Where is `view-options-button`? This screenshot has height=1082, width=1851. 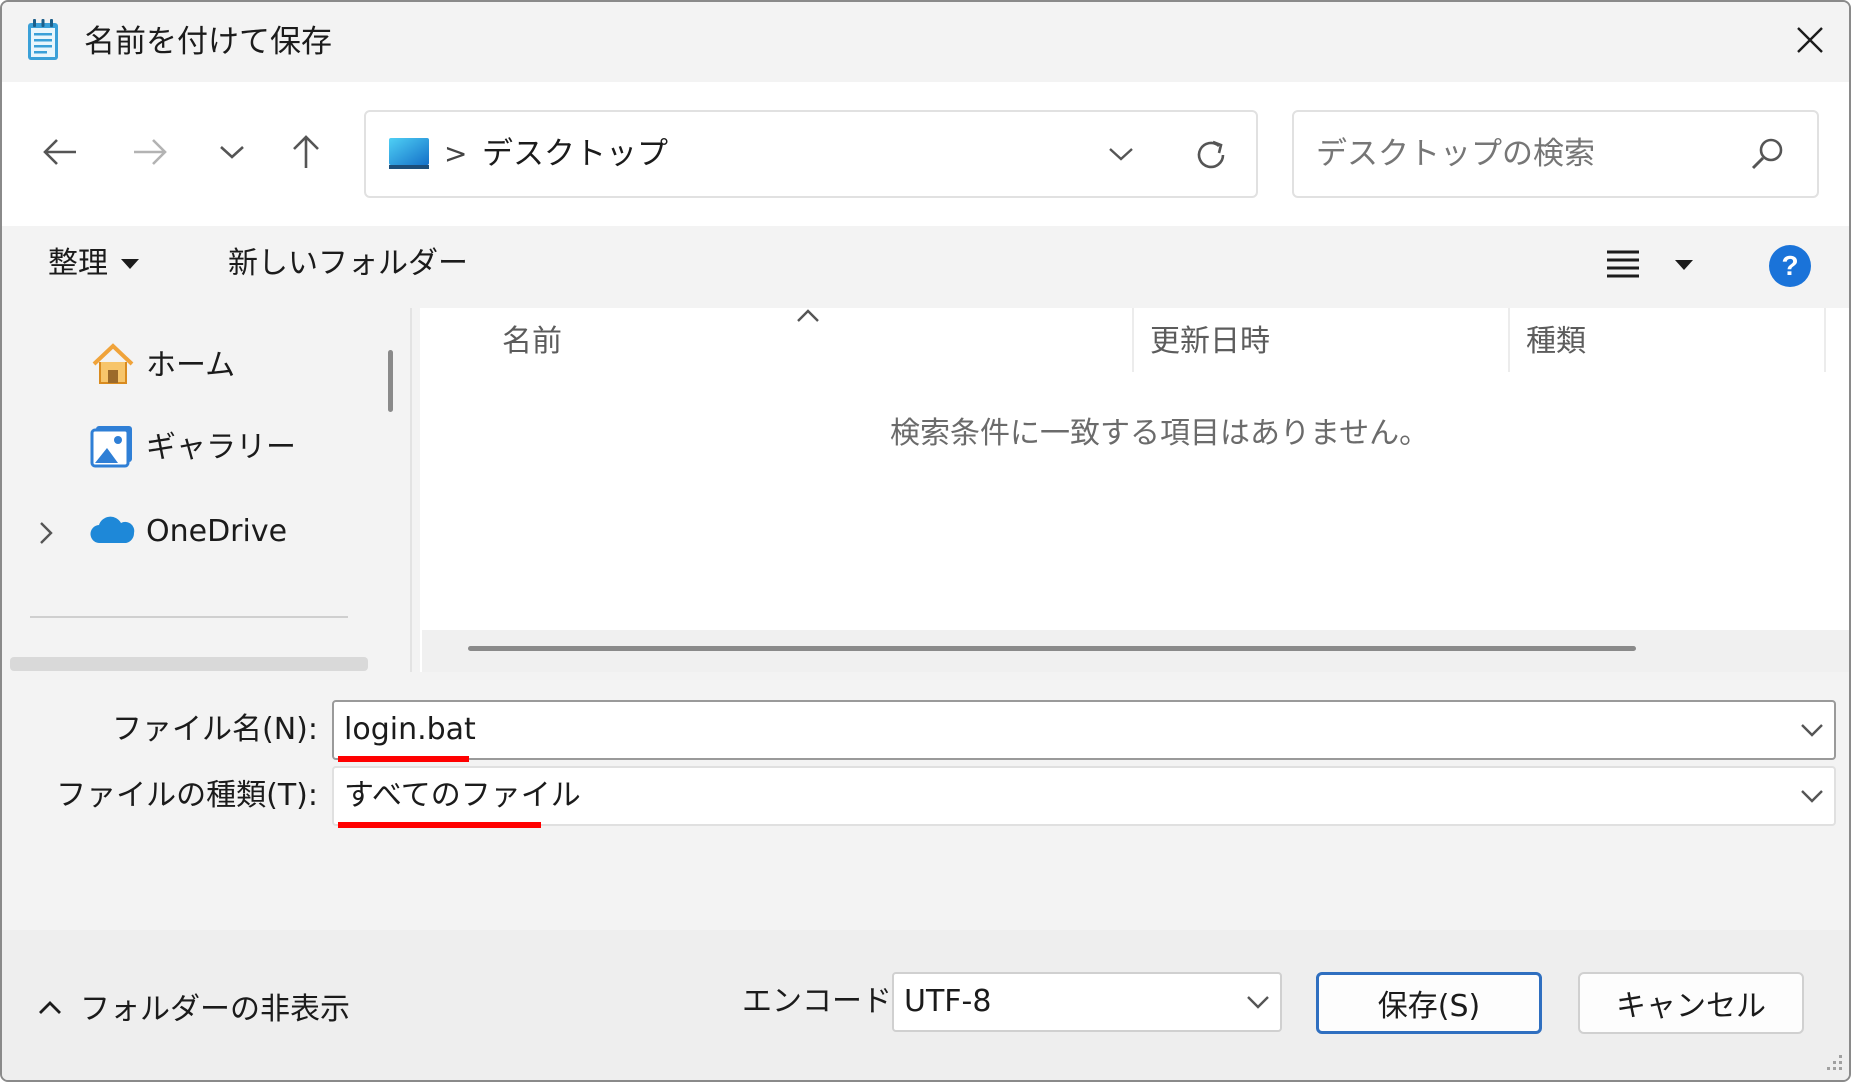 view-options-button is located at coordinates (1650, 265).